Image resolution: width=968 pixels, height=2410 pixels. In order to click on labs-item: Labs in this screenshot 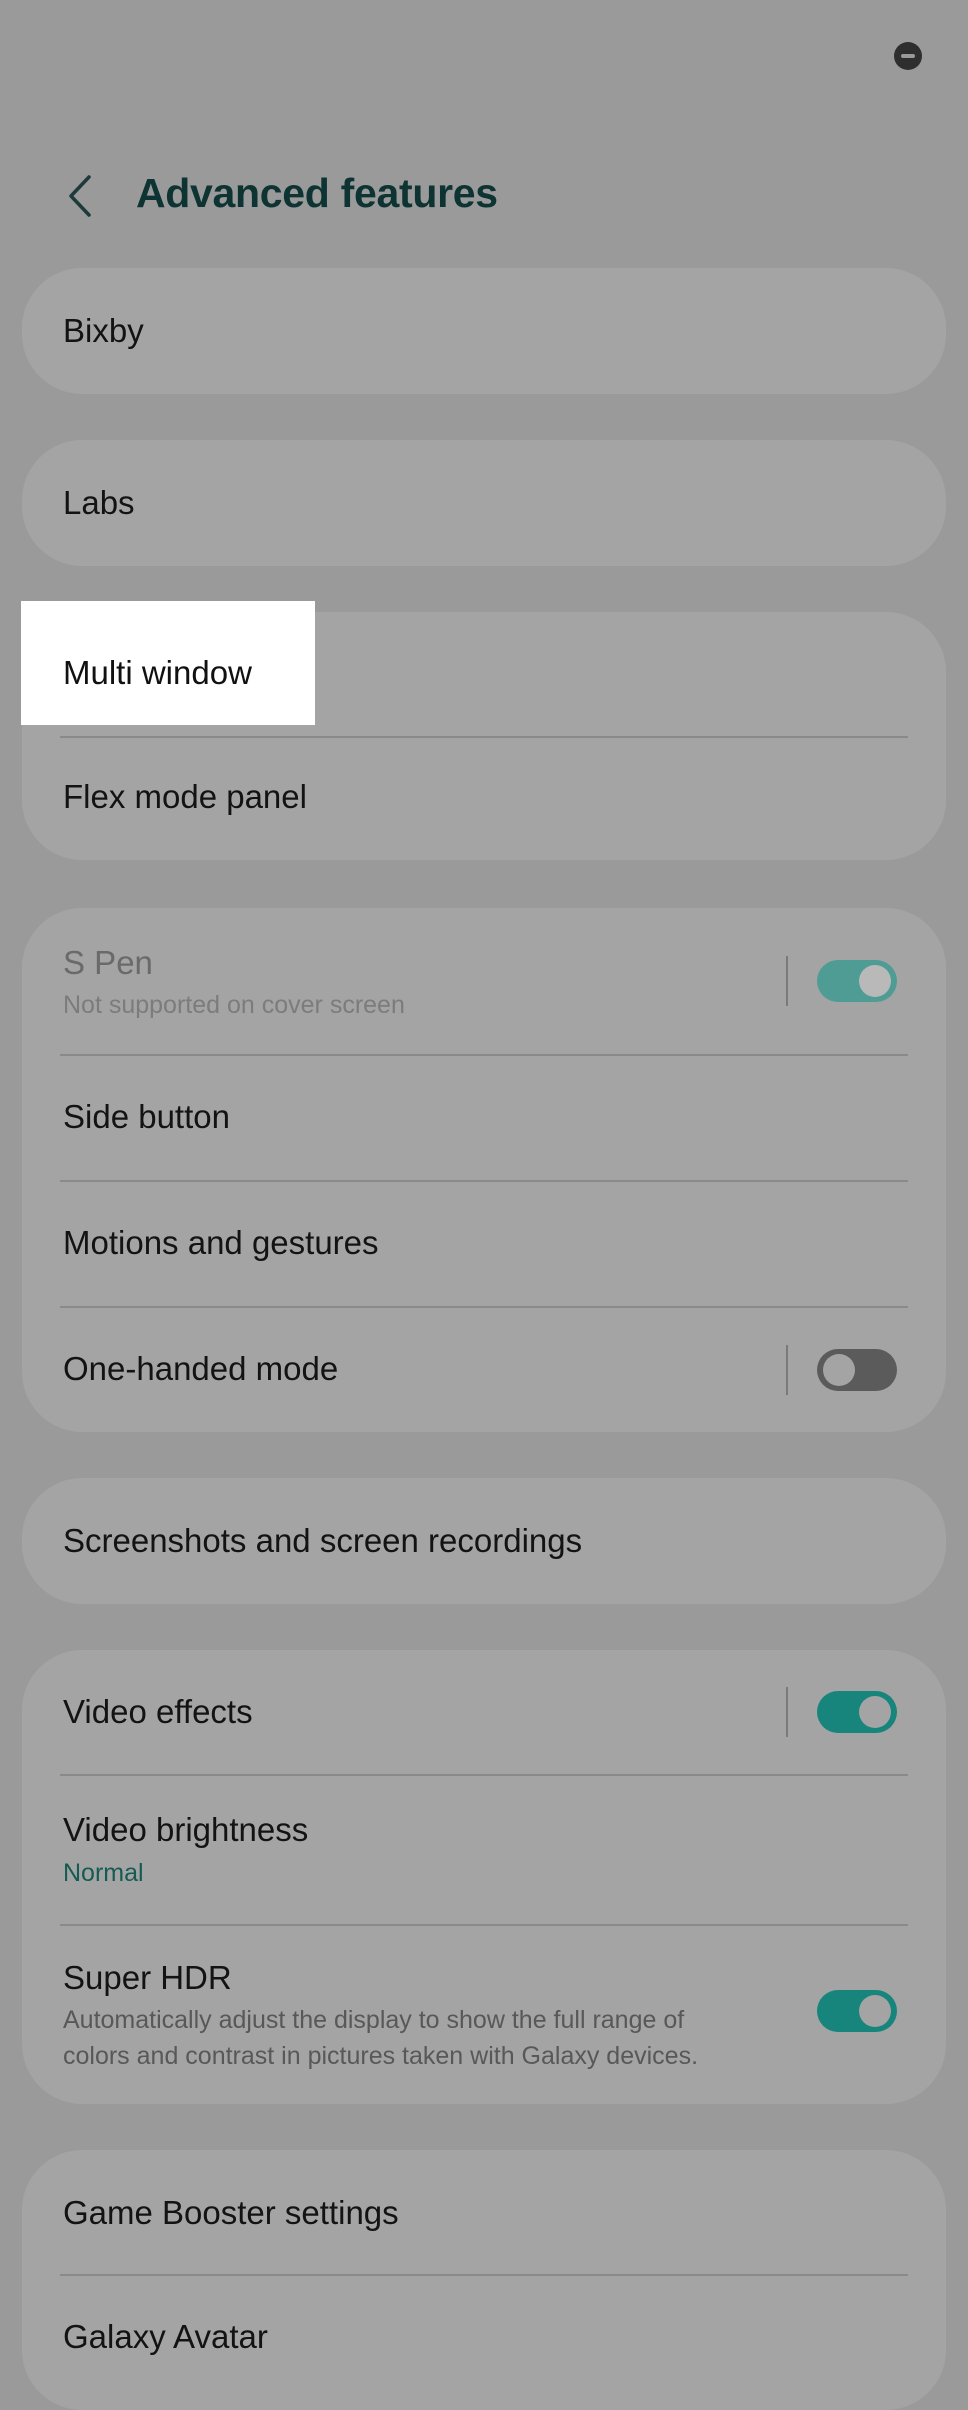, I will do `click(484, 503)`.